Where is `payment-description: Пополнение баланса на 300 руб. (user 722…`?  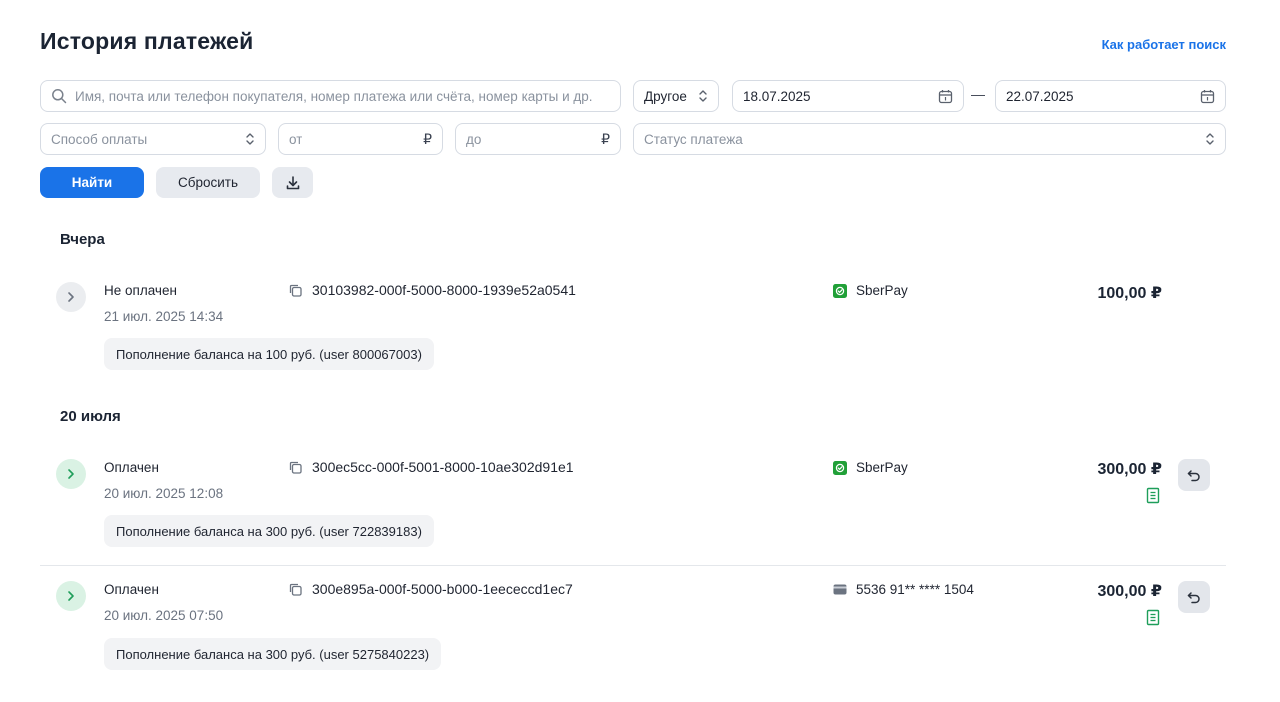 payment-description: Пополнение баланса на 300 руб. (user 722… is located at coordinates (269, 531).